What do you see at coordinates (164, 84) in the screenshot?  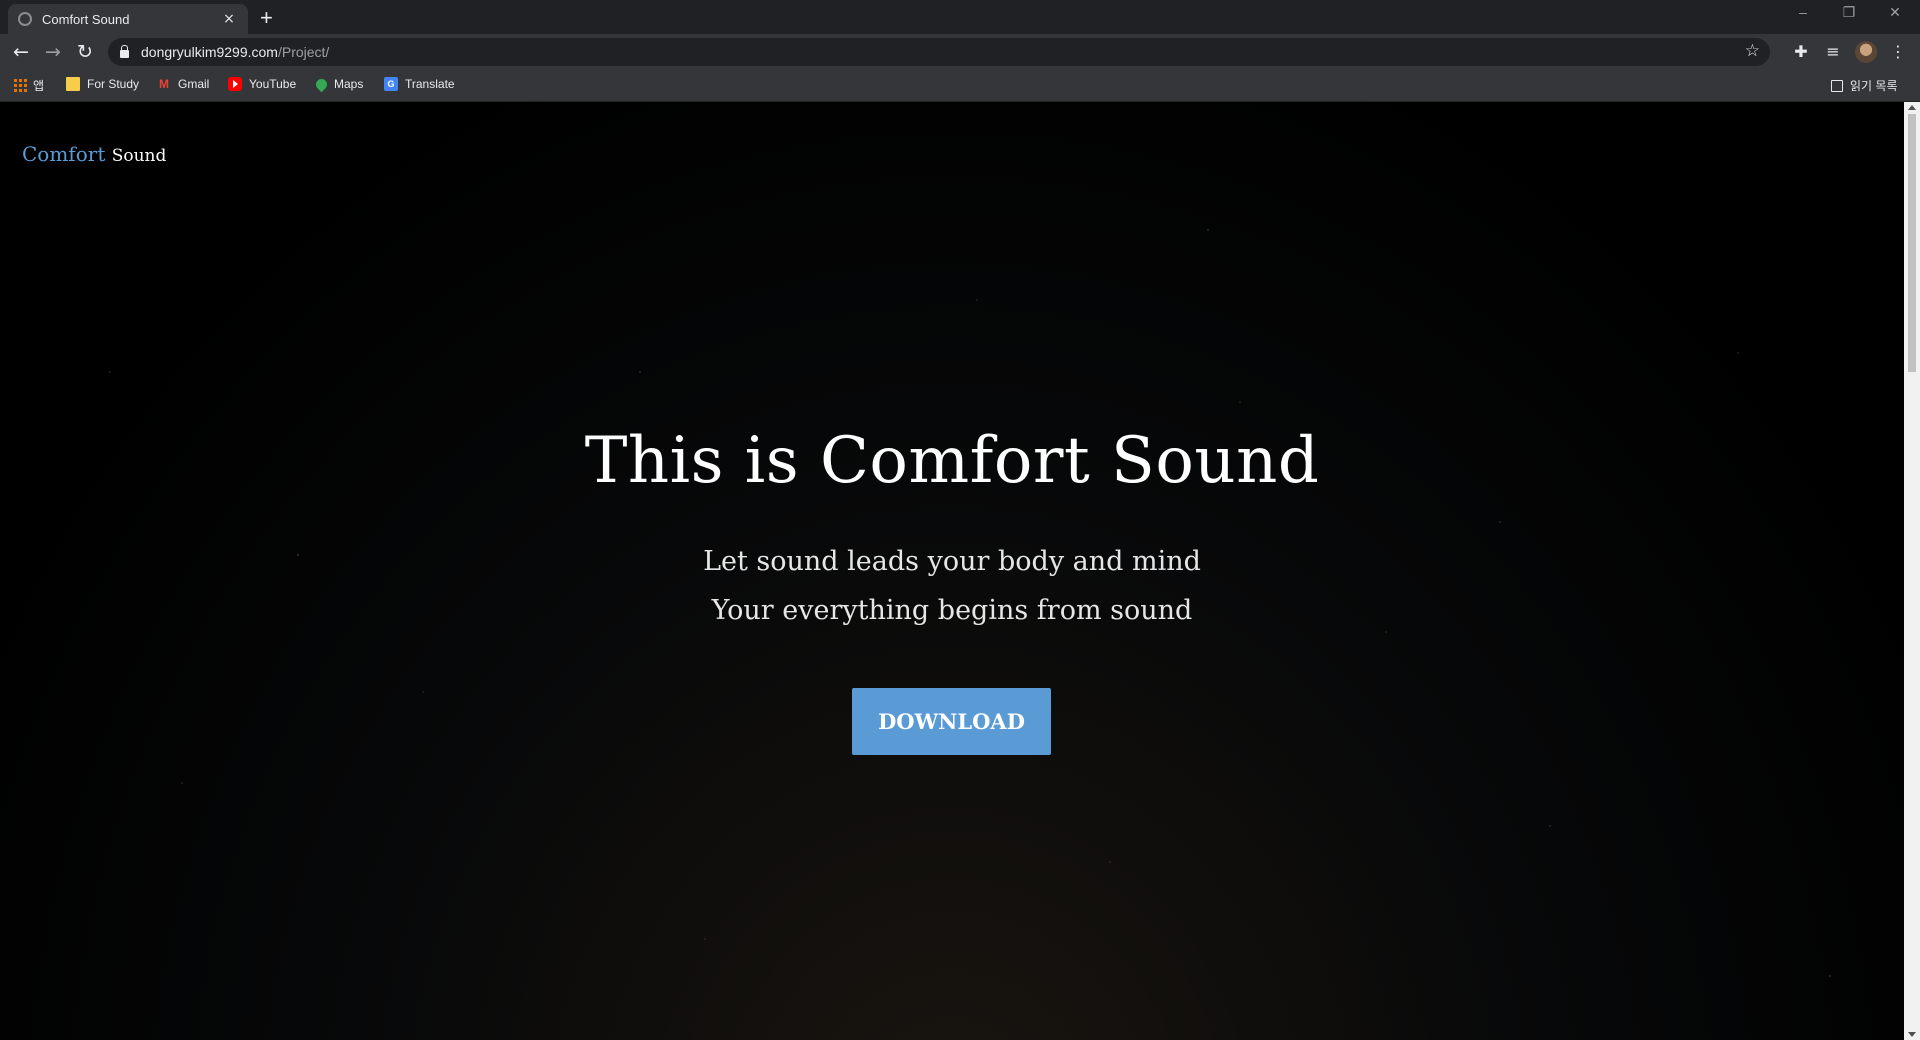 I see `gmail-icon: M` at bounding box center [164, 84].